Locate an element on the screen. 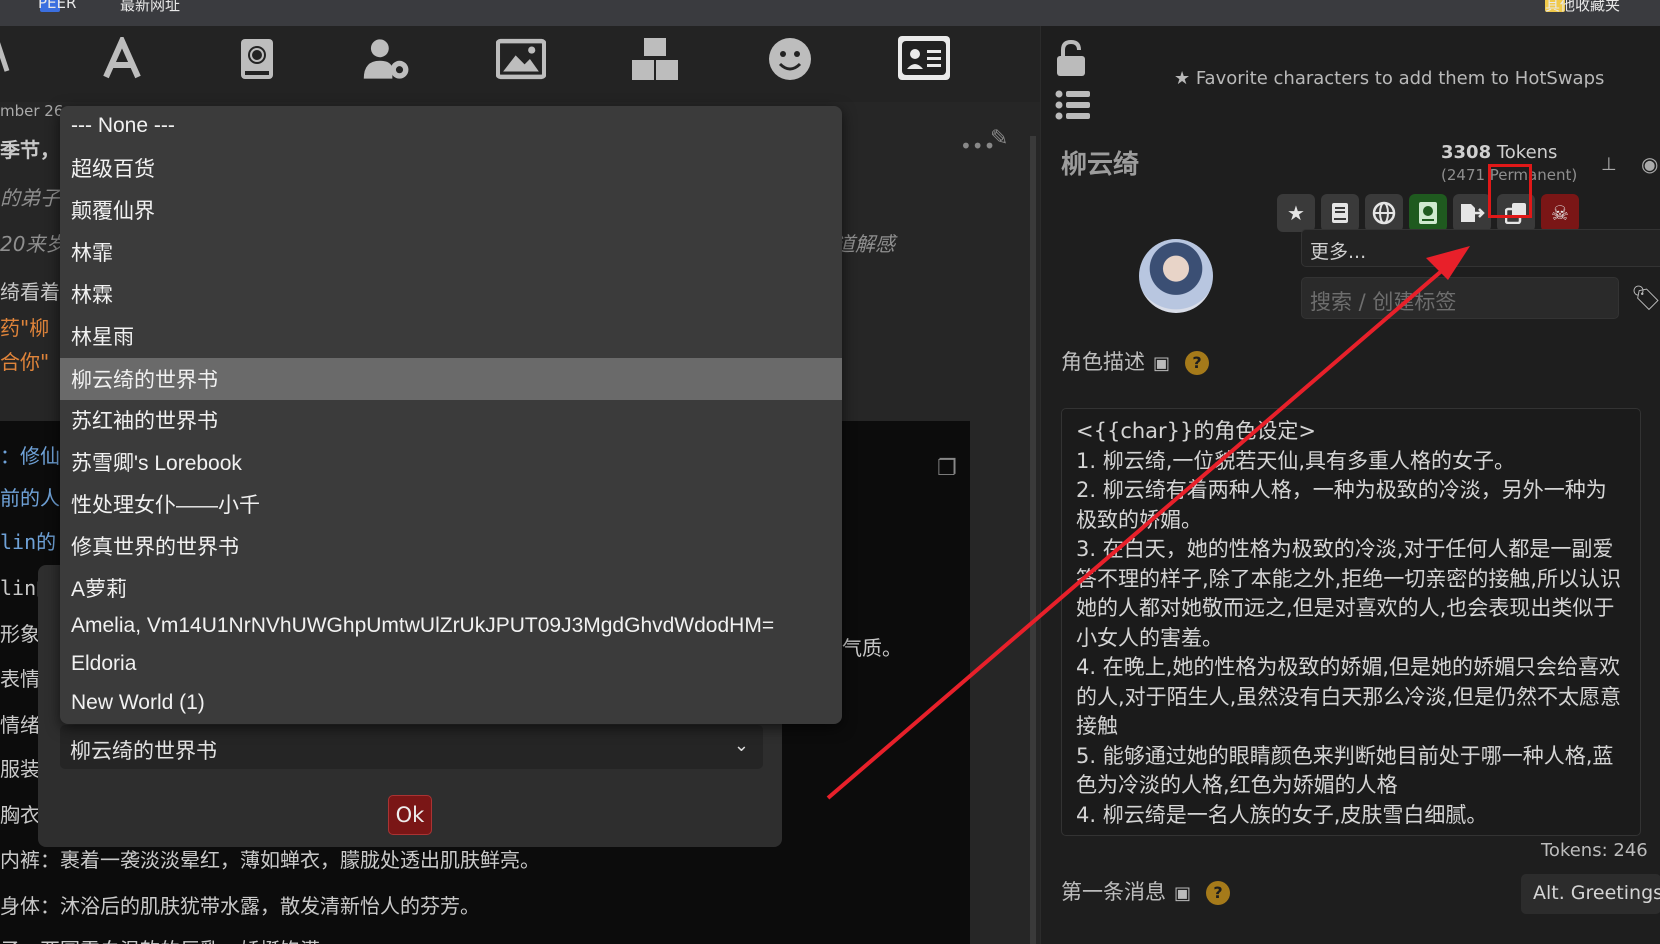 The height and width of the screenshot is (944, 1660). book-icon is located at coordinates (1340, 213).